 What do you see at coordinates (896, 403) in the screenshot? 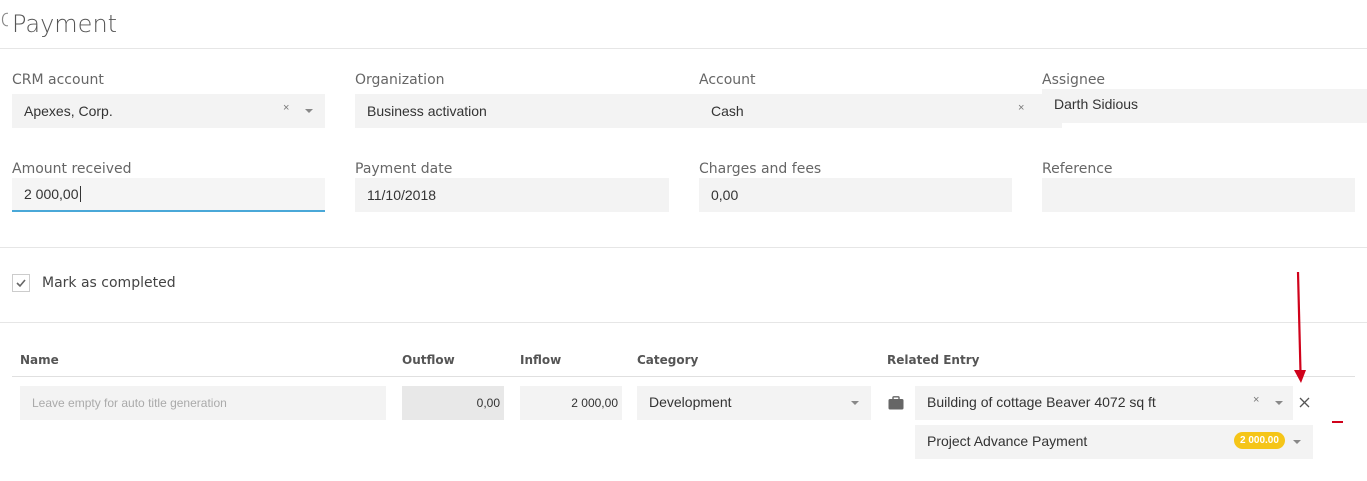
I see `briefcase-icon` at bounding box center [896, 403].